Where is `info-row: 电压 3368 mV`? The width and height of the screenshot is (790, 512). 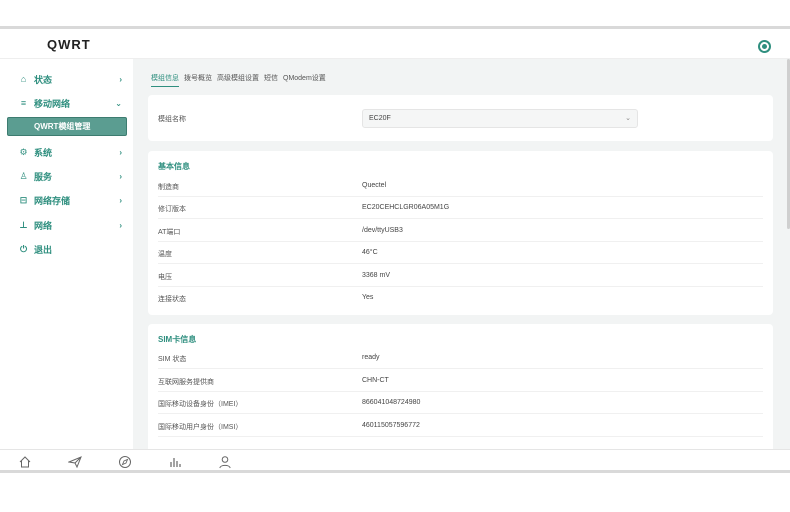
info-row: 电压 3368 mV is located at coordinates (460, 276).